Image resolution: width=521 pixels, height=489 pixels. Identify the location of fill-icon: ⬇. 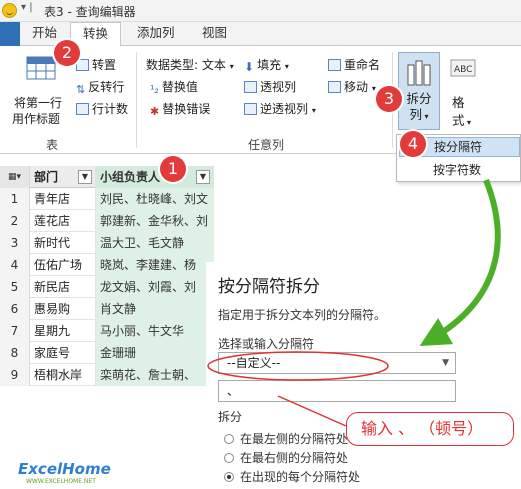
(249, 67).